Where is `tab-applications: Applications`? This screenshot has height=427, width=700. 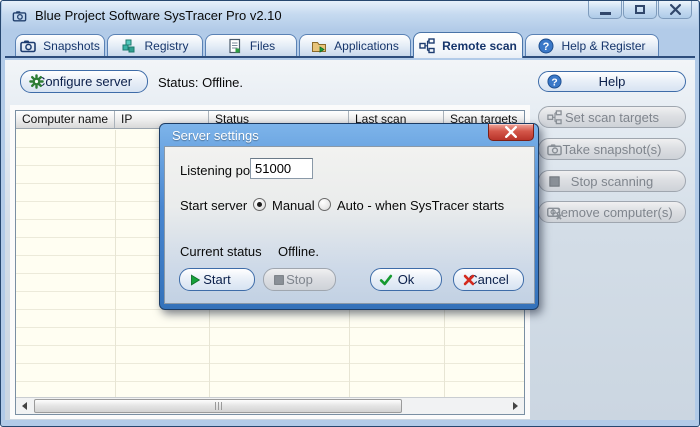
tab-applications: Applications is located at coordinates (355, 45).